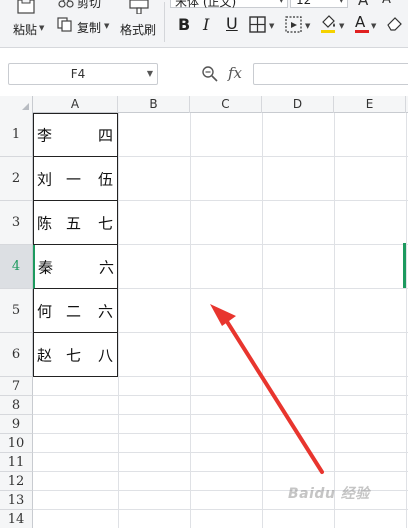  What do you see at coordinates (16, 179) in the screenshot?
I see `row-header: 2` at bounding box center [16, 179].